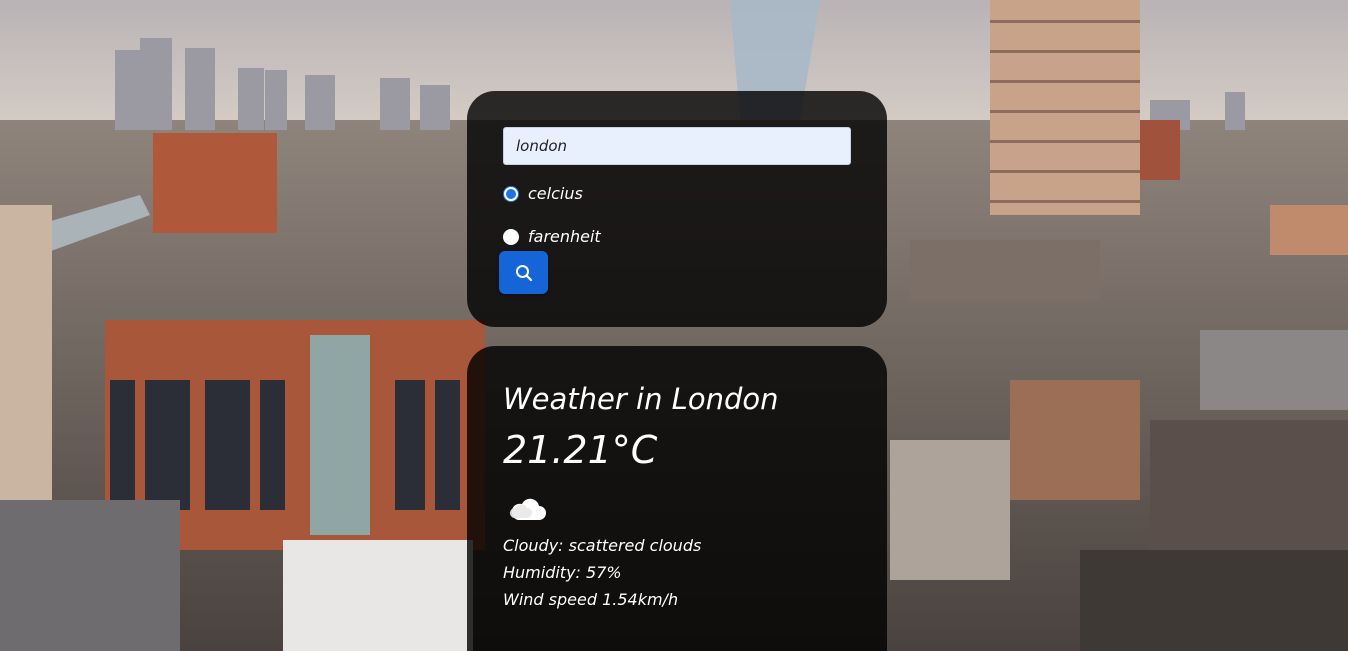  Describe the element at coordinates (562, 572) in the screenshot. I see `humidity-value: Humidity: 57%` at that location.